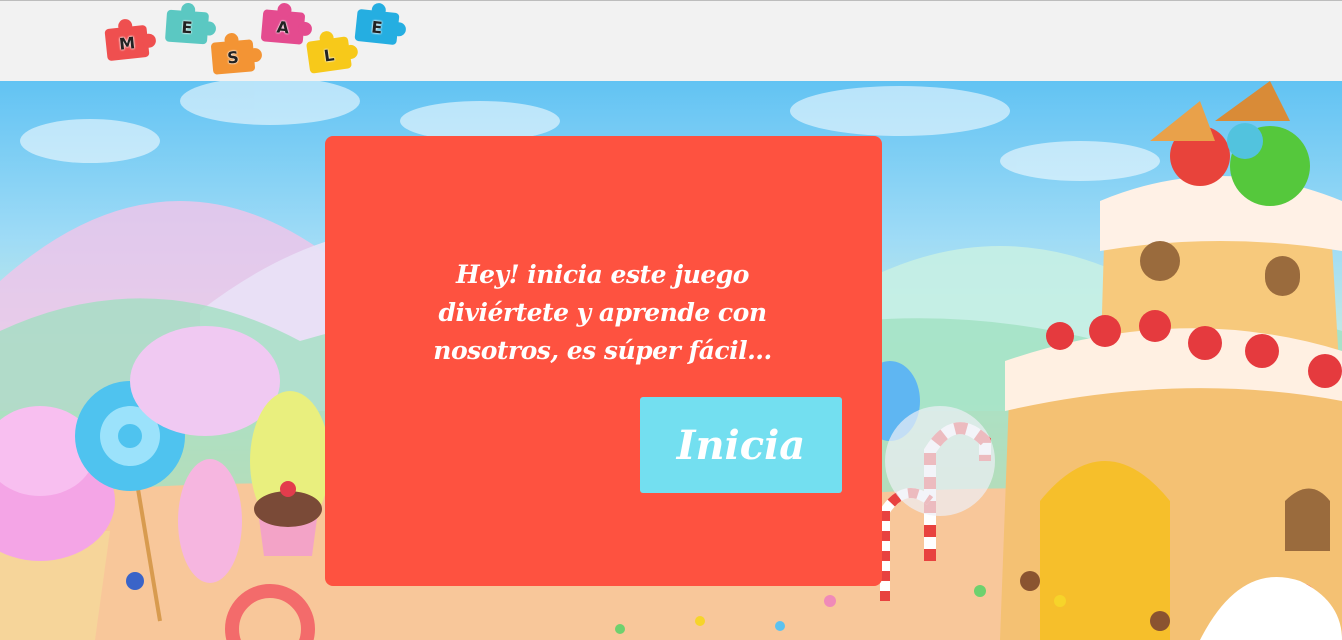  What do you see at coordinates (741, 445) in the screenshot?
I see `start-button: Inicia` at bounding box center [741, 445].